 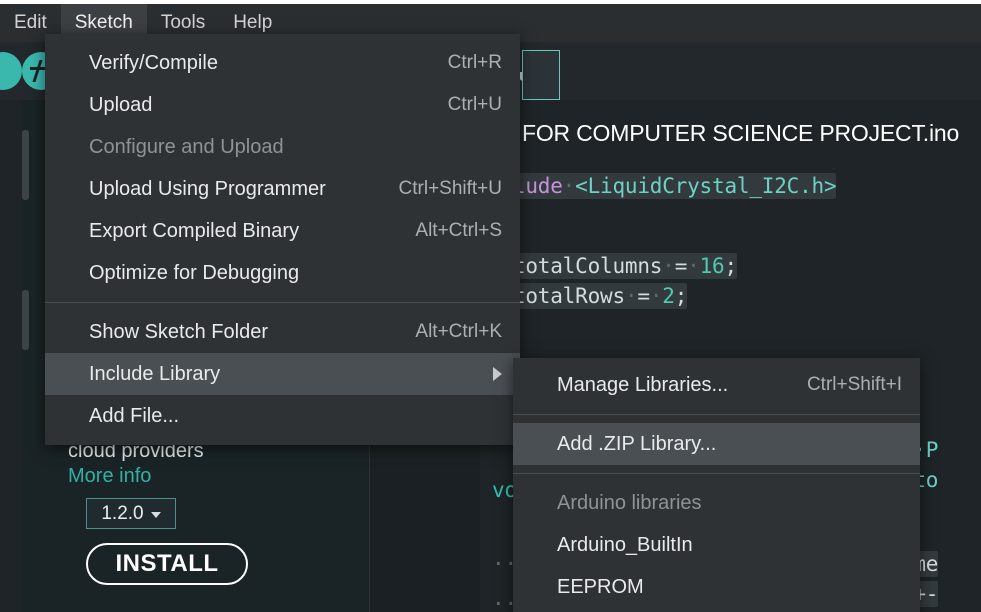 I want to click on library-list-scrollbar, so click(x=25, y=165).